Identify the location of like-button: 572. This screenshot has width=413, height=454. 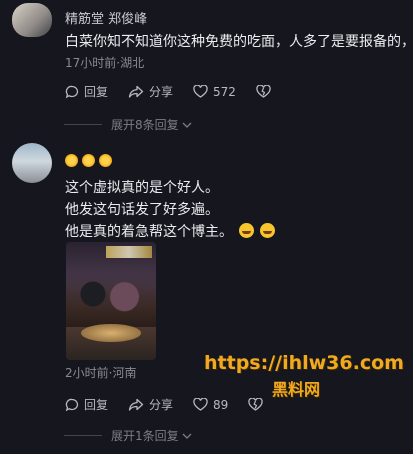
(214, 92).